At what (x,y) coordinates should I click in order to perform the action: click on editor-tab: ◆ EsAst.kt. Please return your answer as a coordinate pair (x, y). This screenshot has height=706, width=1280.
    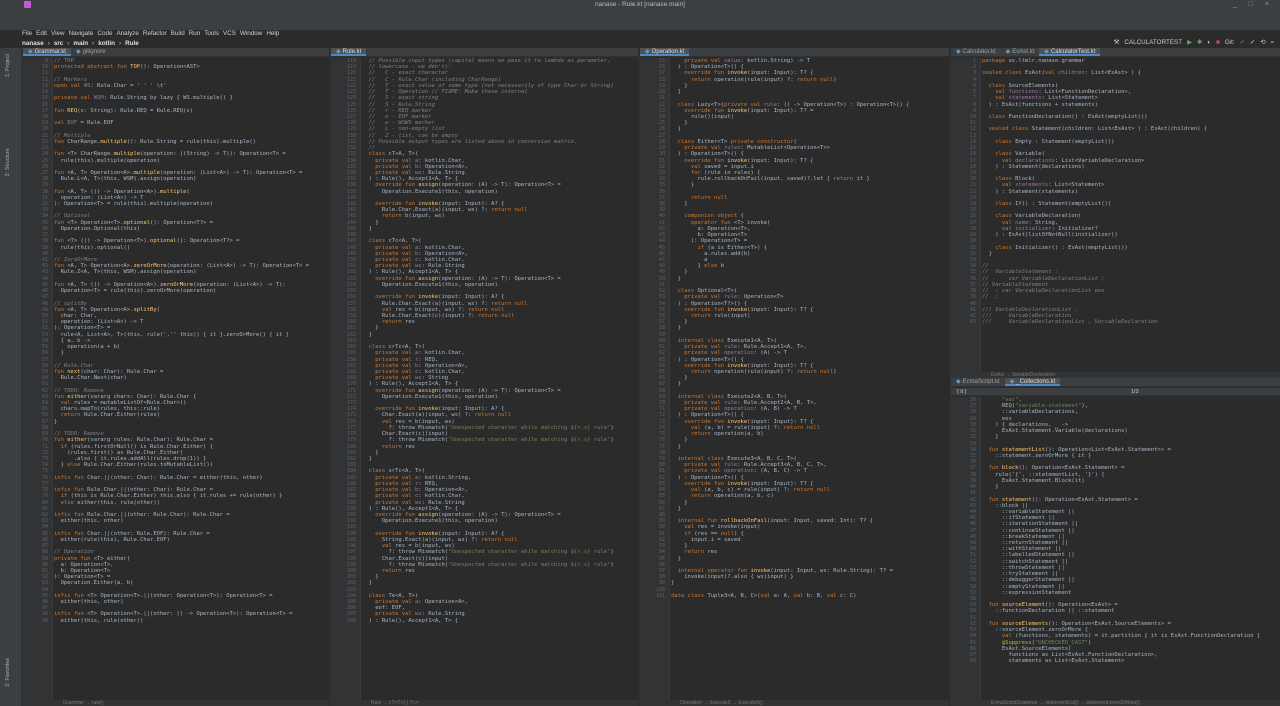
    Looking at the image, I should click on (1020, 52).